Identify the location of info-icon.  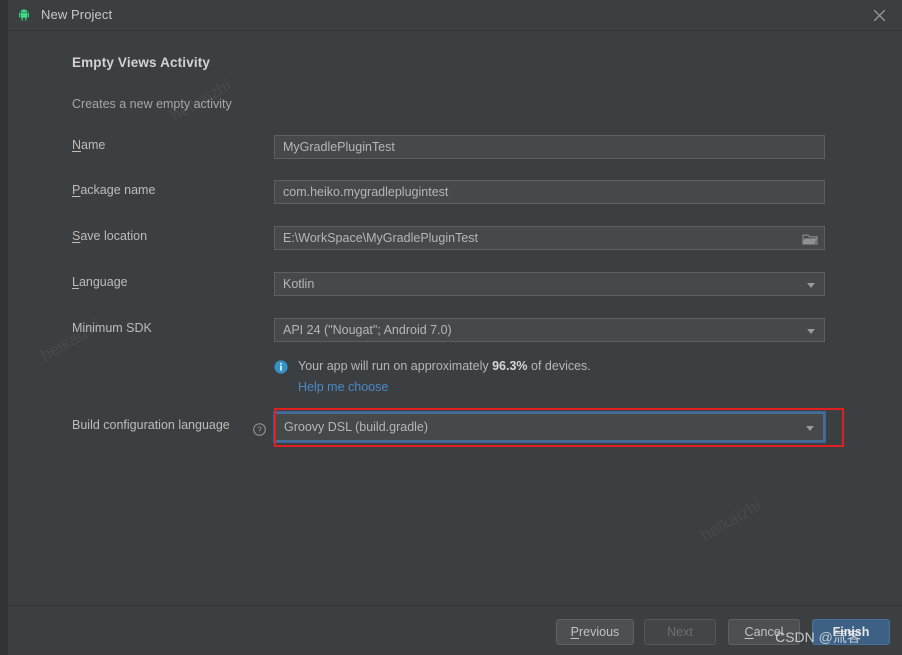
(281, 367).